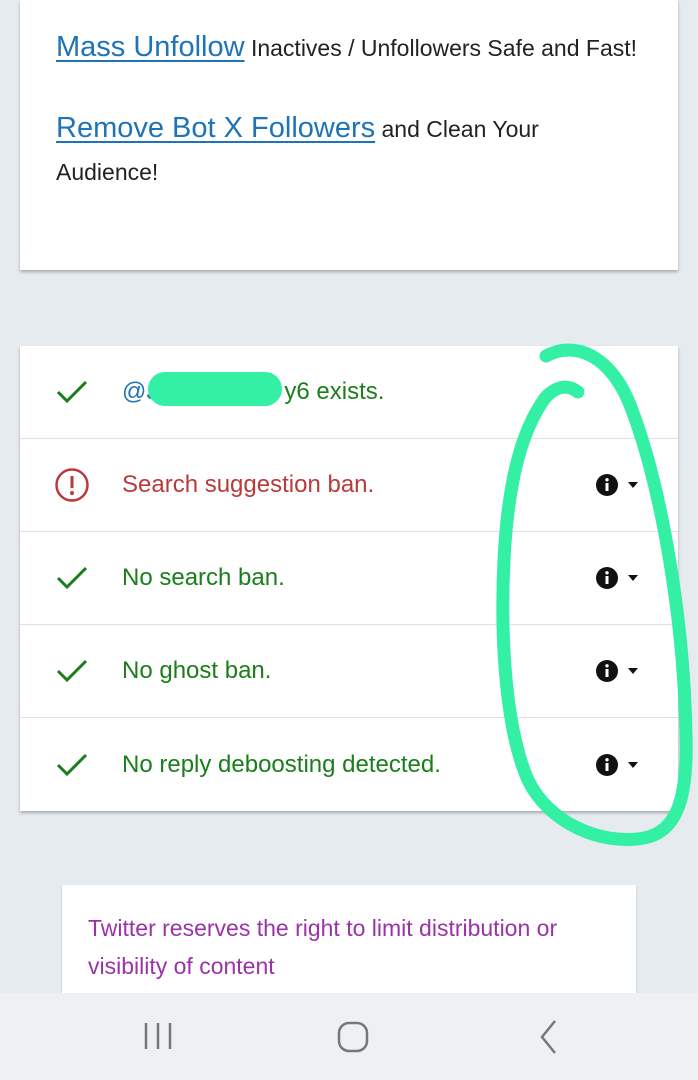  Describe the element at coordinates (353, 1037) in the screenshot. I see `home-icon` at that location.